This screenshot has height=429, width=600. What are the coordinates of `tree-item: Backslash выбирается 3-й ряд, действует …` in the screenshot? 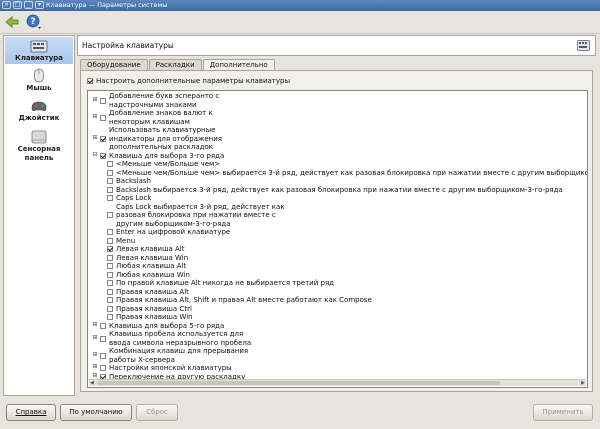 It's located at (337, 190).